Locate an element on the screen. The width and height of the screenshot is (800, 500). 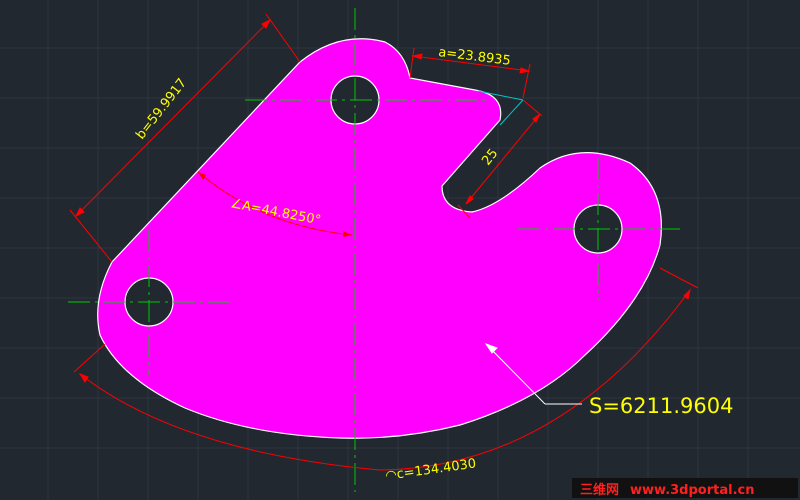
watermark-url: www.3dportal.cn is located at coordinates (692, 490).